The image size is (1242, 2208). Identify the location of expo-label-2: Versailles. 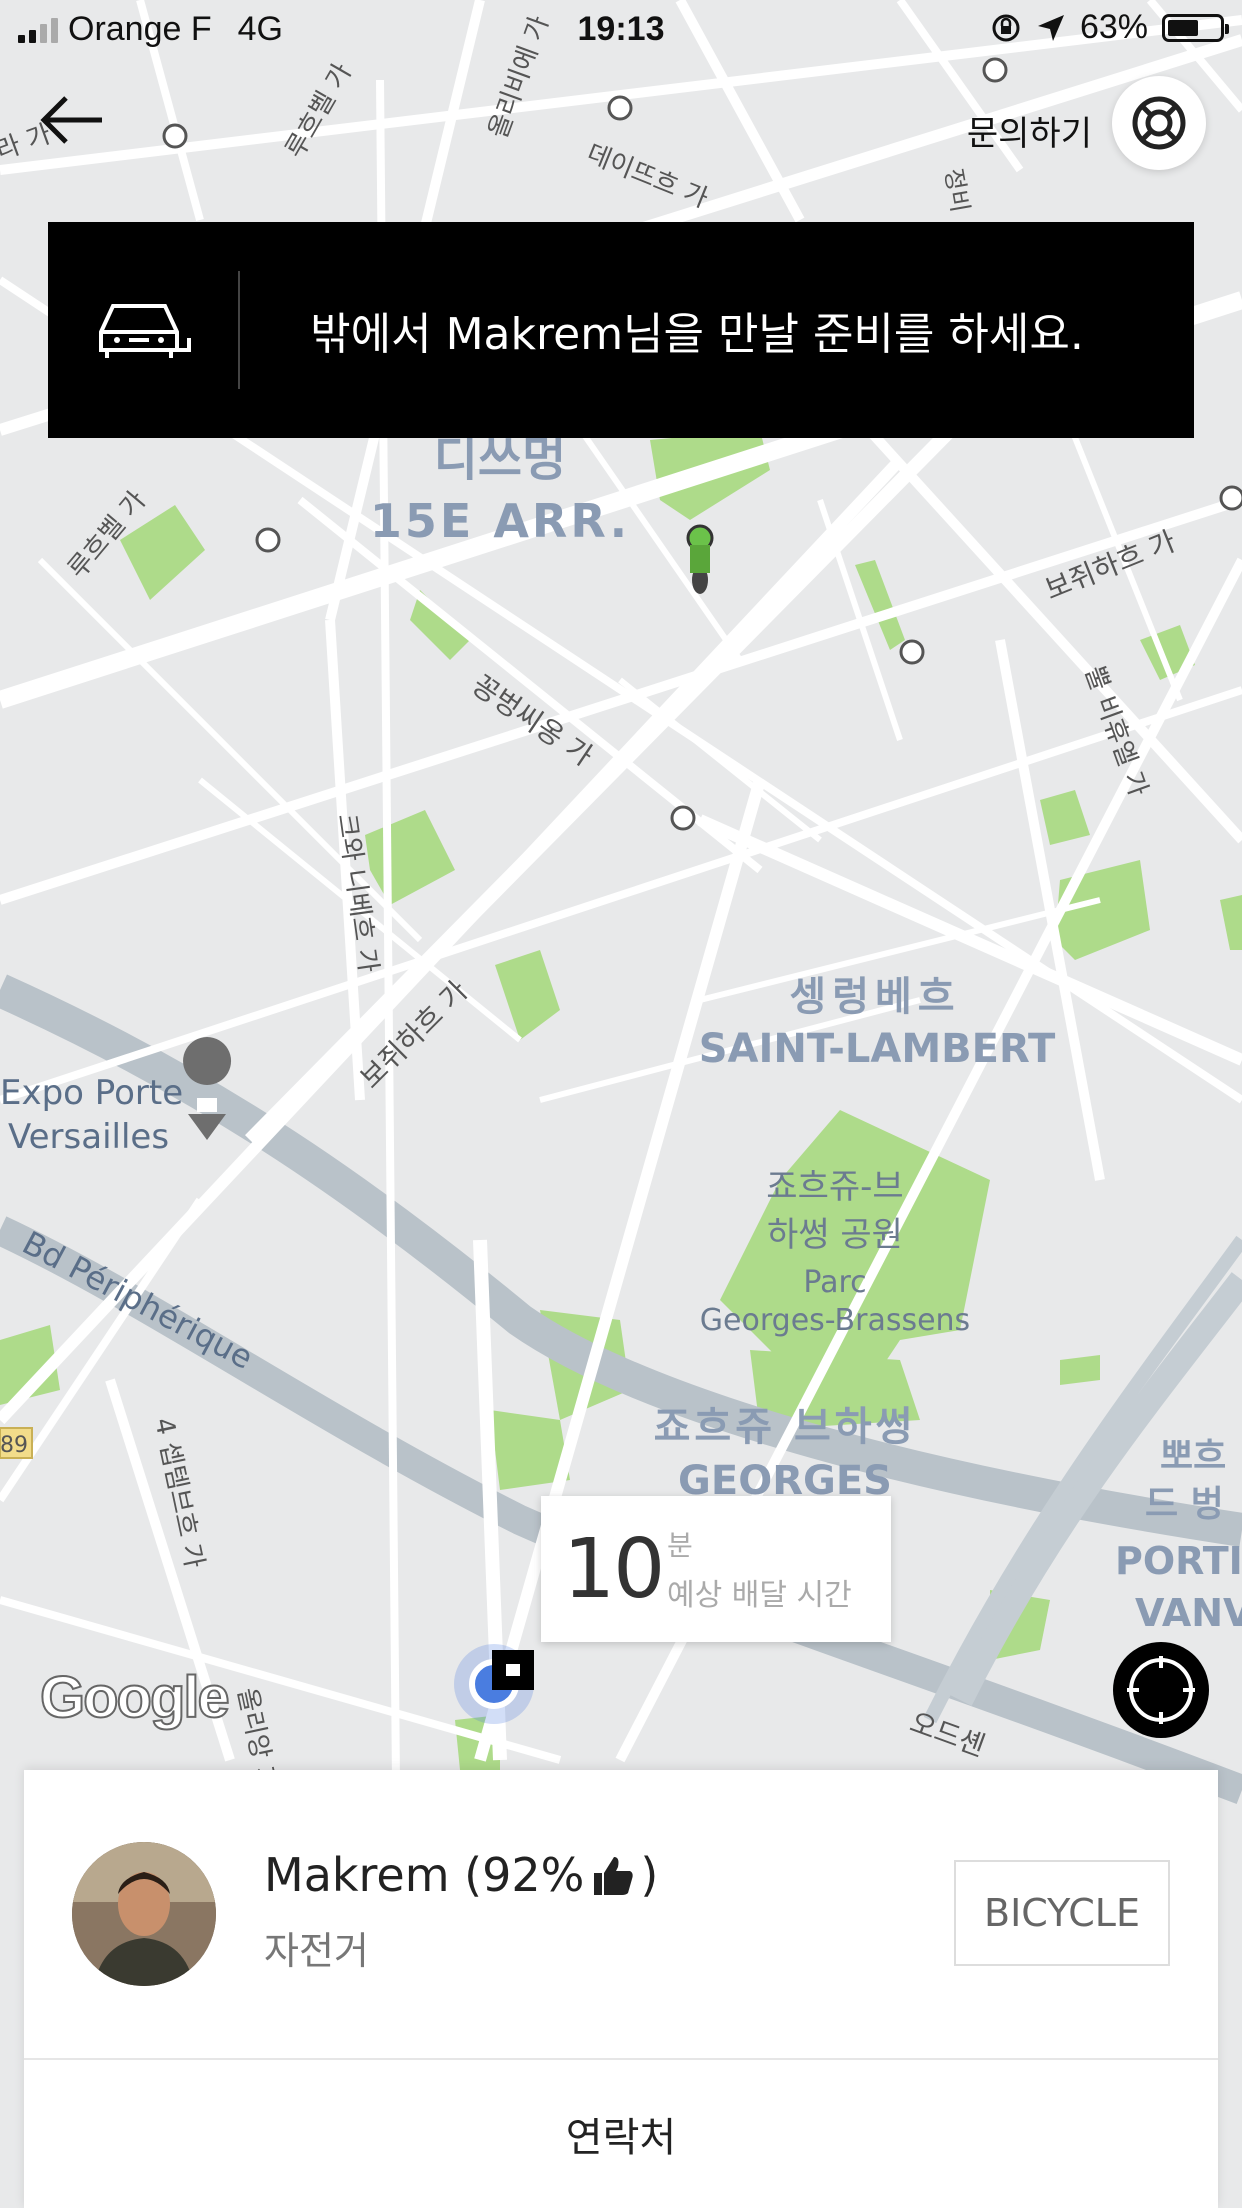
(88, 1137).